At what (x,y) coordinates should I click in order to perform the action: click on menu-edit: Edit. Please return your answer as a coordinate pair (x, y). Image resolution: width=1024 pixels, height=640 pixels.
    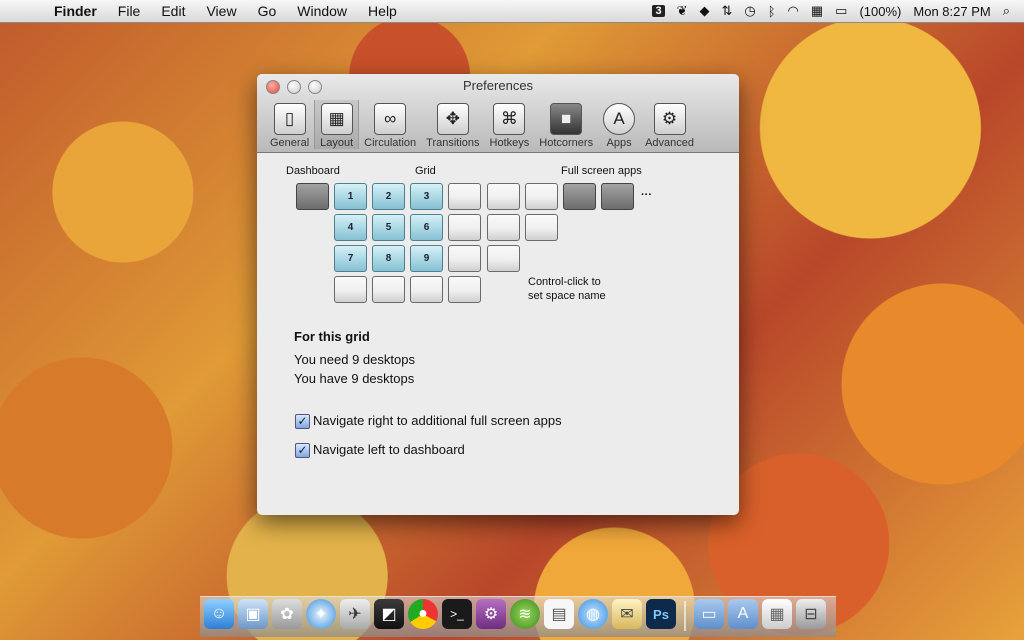
    Looking at the image, I should click on (173, 11).